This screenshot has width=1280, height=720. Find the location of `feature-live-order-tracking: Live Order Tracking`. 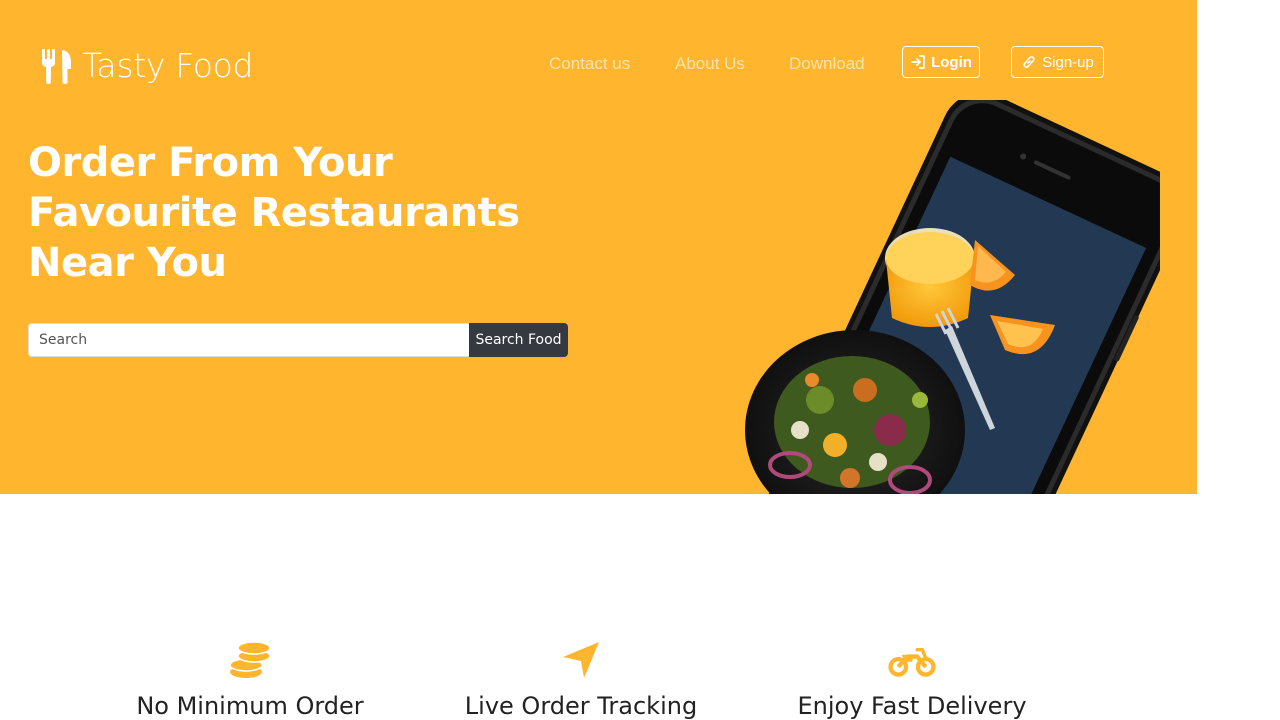

feature-live-order-tracking: Live Order Tracking is located at coordinates (581, 678).